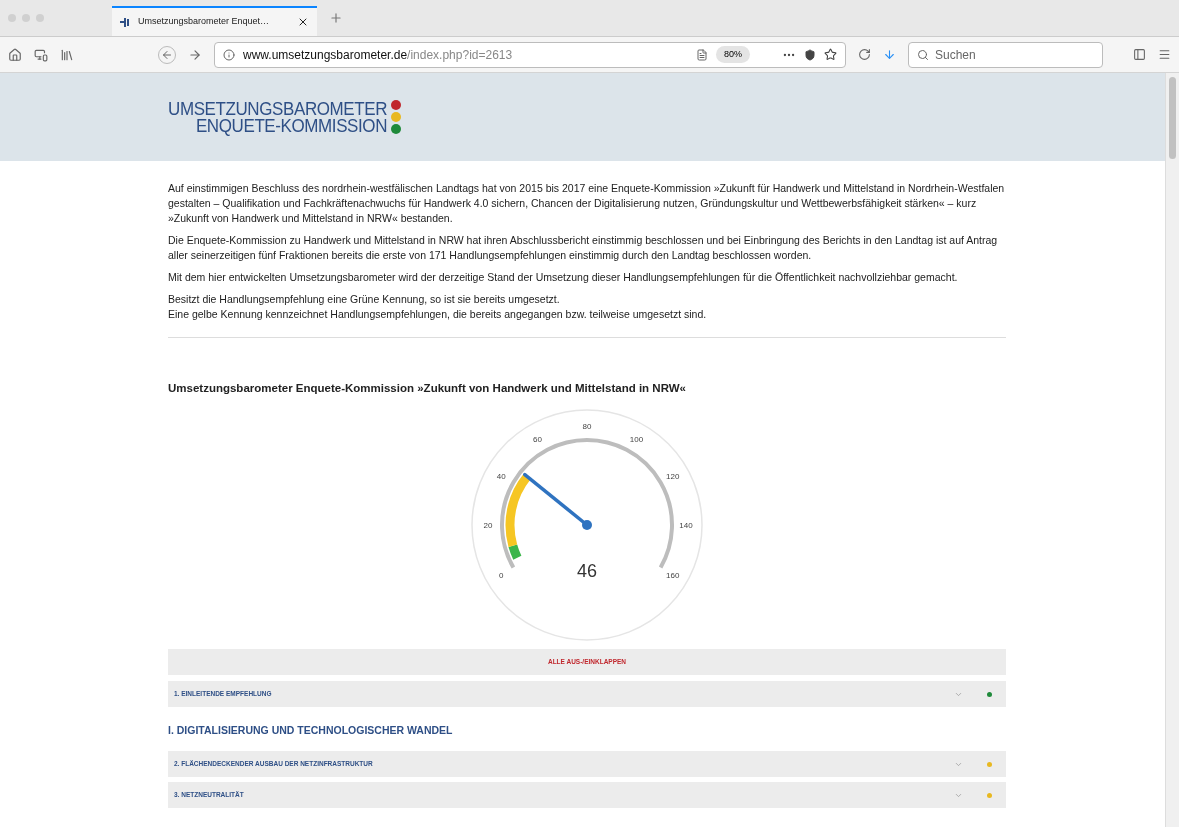  What do you see at coordinates (530, 54) in the screenshot?
I see `url-bar: www.umsetzungsbarometer.de/index.php?id=2613 80%` at bounding box center [530, 54].